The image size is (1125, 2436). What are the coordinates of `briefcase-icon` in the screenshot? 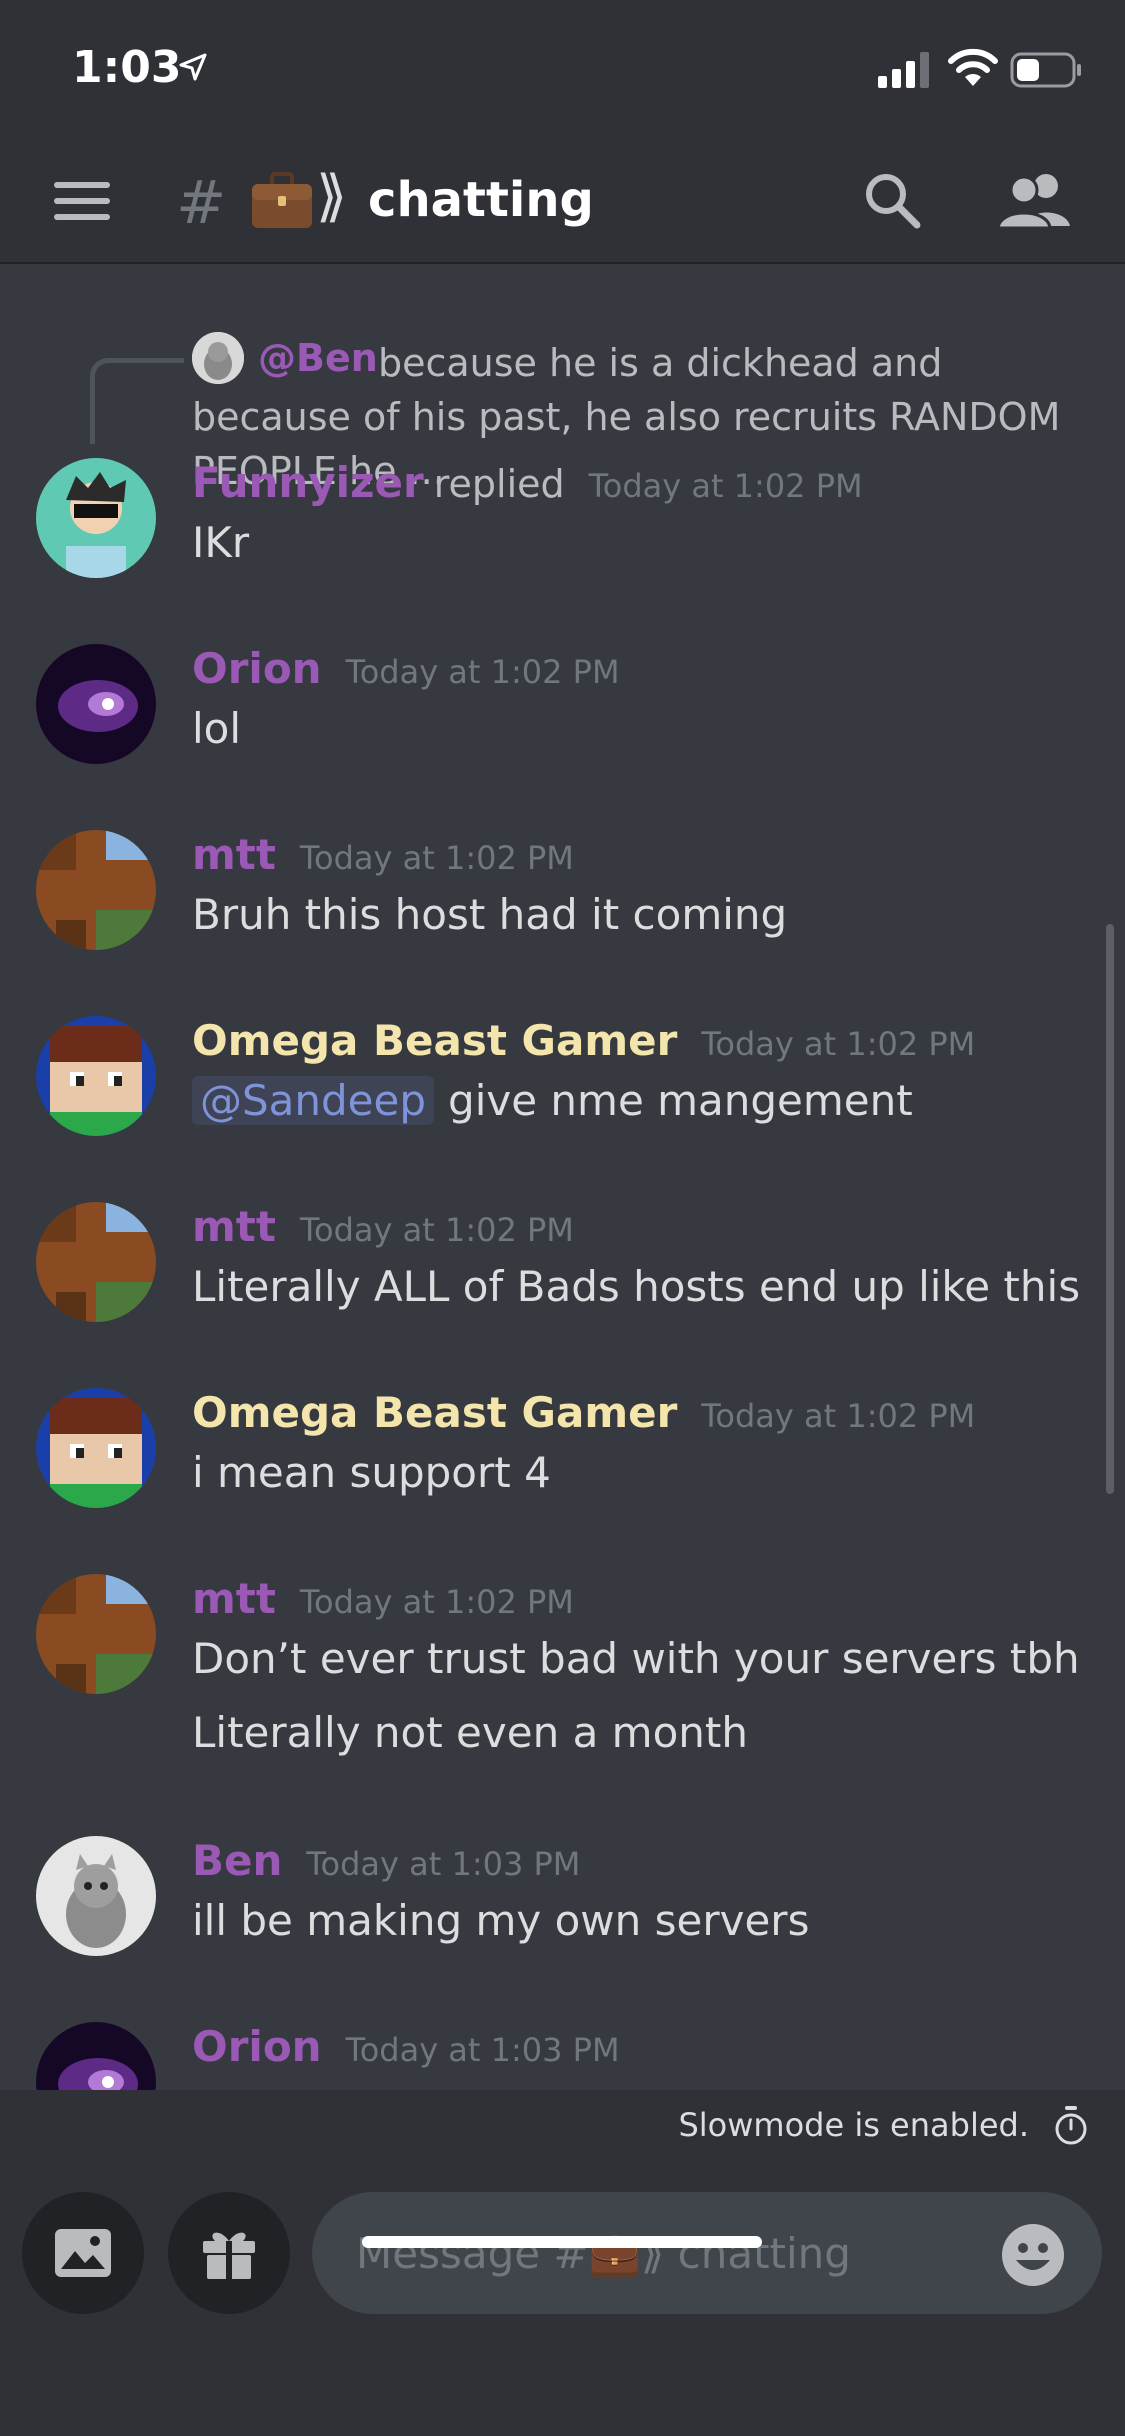 It's located at (282, 200).